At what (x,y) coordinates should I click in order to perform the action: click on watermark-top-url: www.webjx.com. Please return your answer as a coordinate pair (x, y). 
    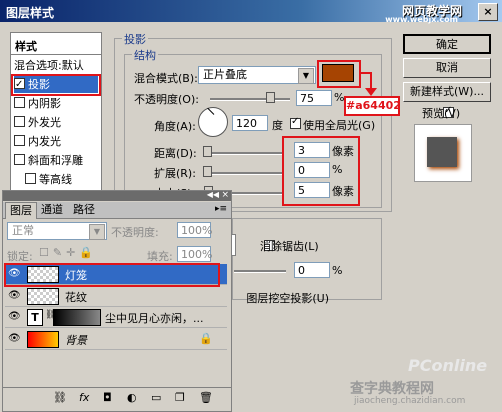
    Looking at the image, I should click on (421, 19).